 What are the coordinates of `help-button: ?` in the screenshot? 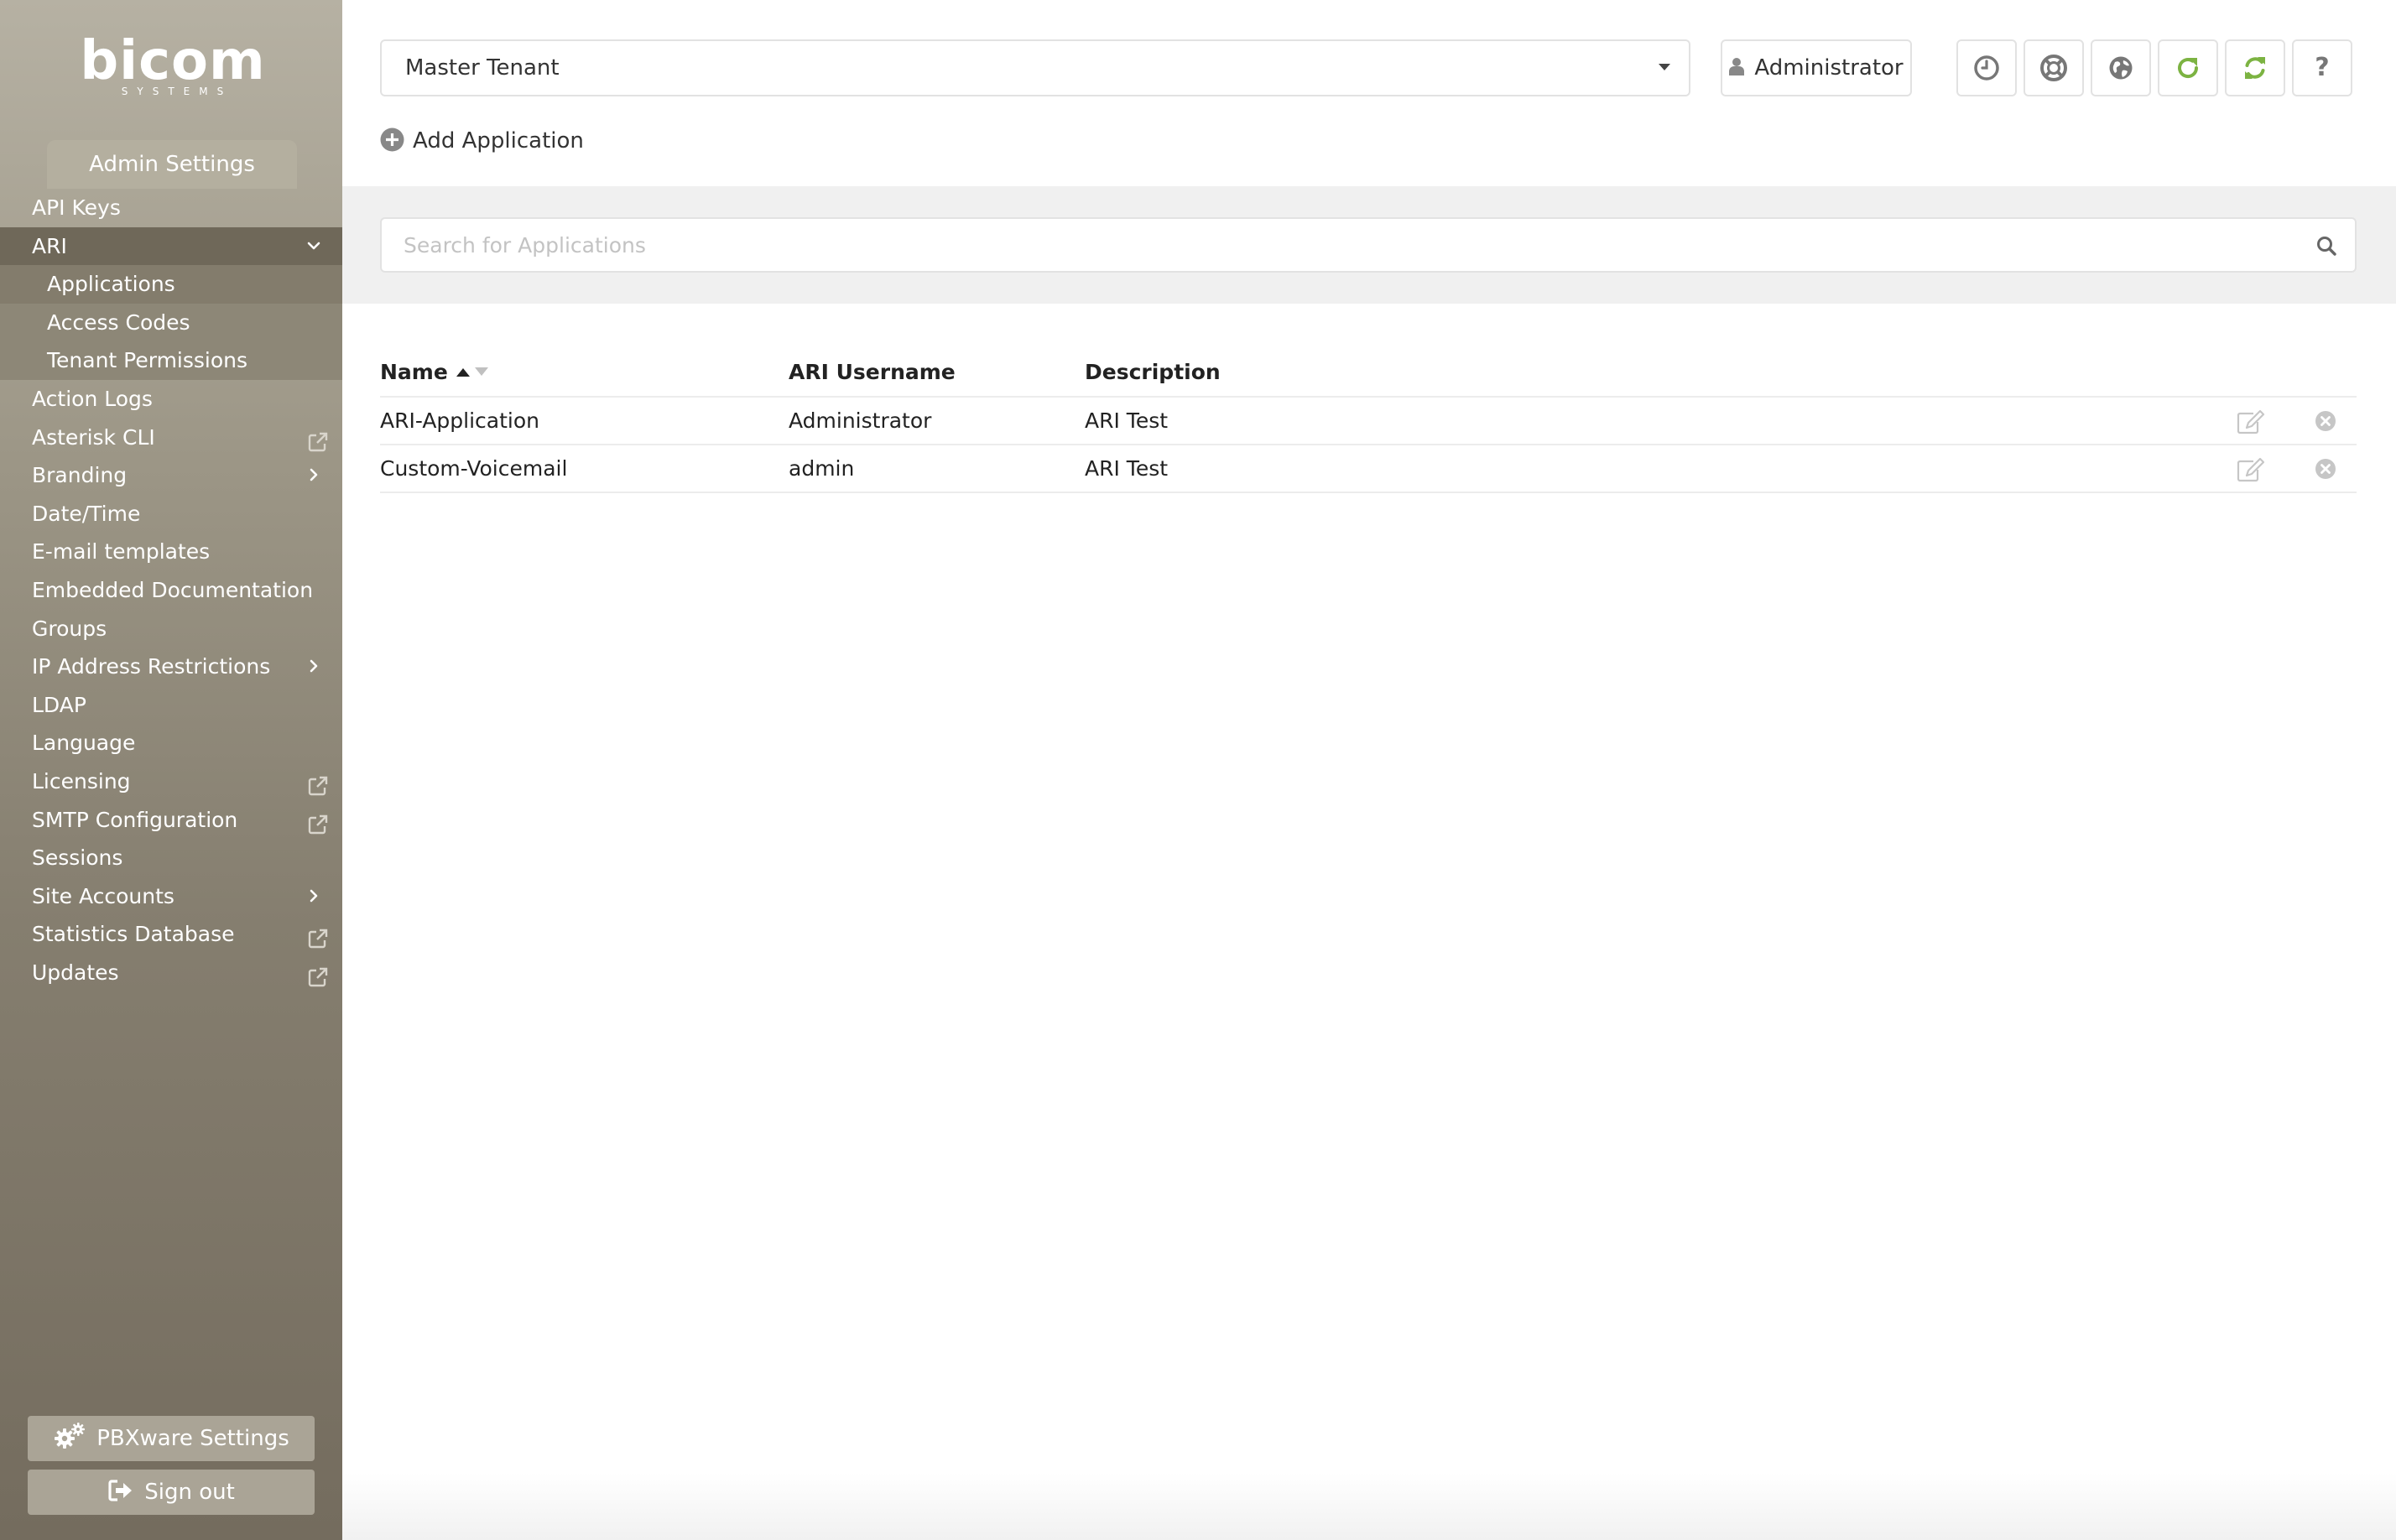 It's located at (2322, 68).